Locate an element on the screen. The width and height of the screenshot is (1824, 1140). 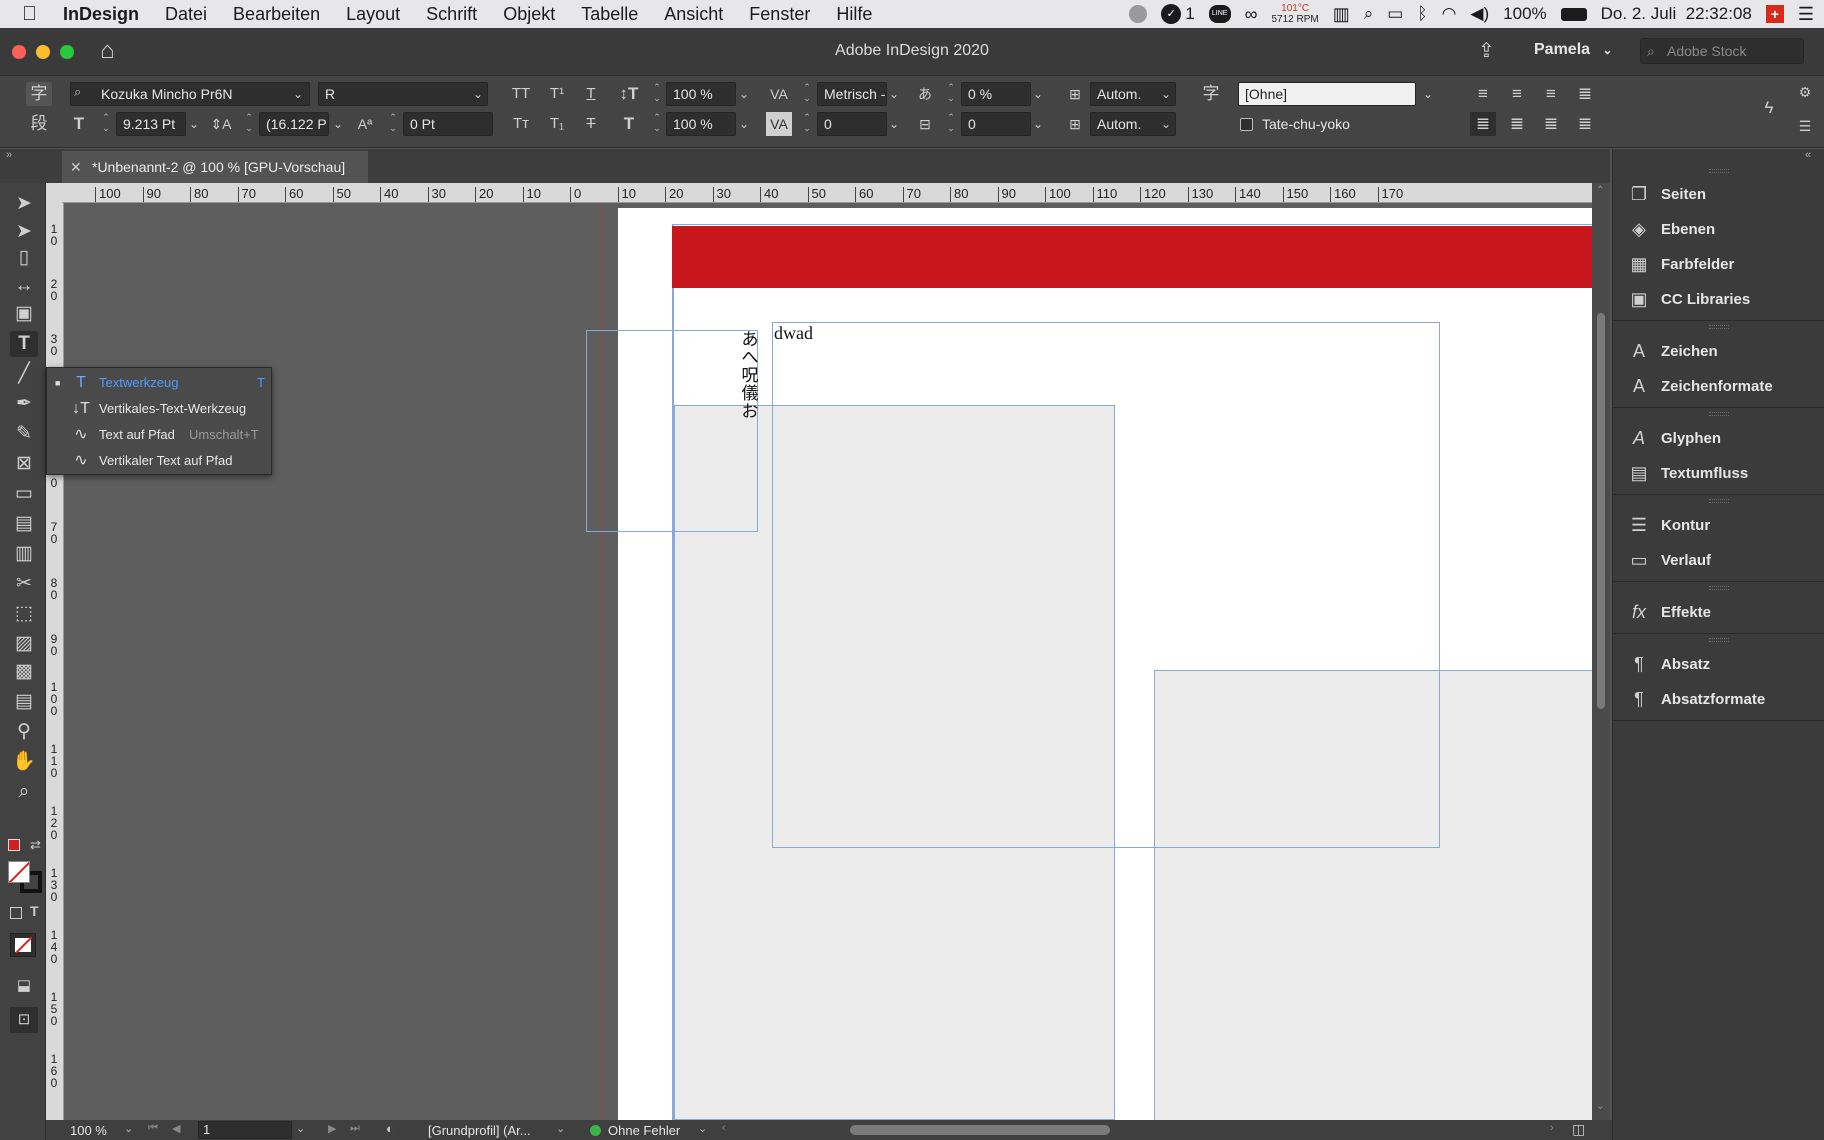
eyedropper-tool-icon: ⚲ is located at coordinates (24, 732).